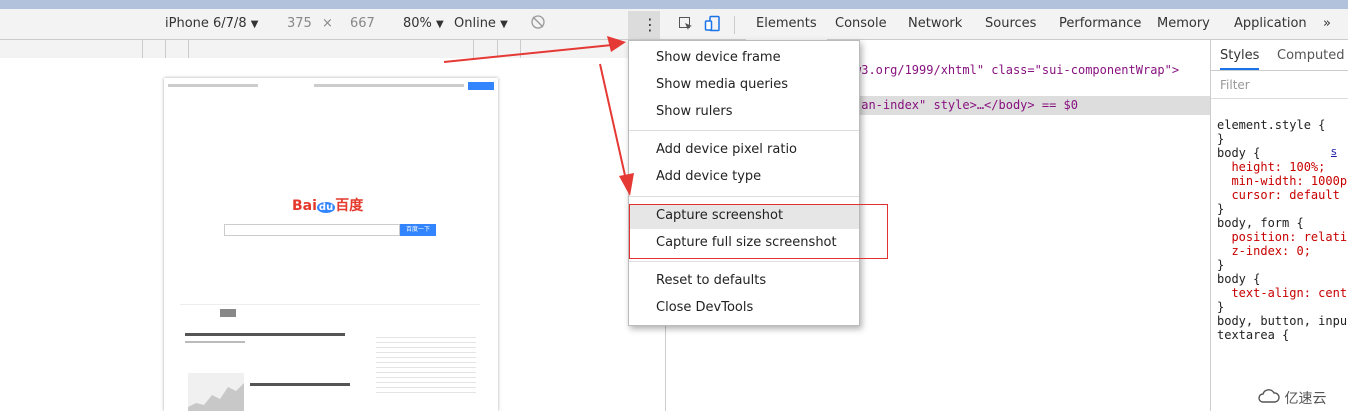 This screenshot has width=1348, height=411. What do you see at coordinates (1305, 399) in the screenshot?
I see `watermark-text: 亿速云` at bounding box center [1305, 399].